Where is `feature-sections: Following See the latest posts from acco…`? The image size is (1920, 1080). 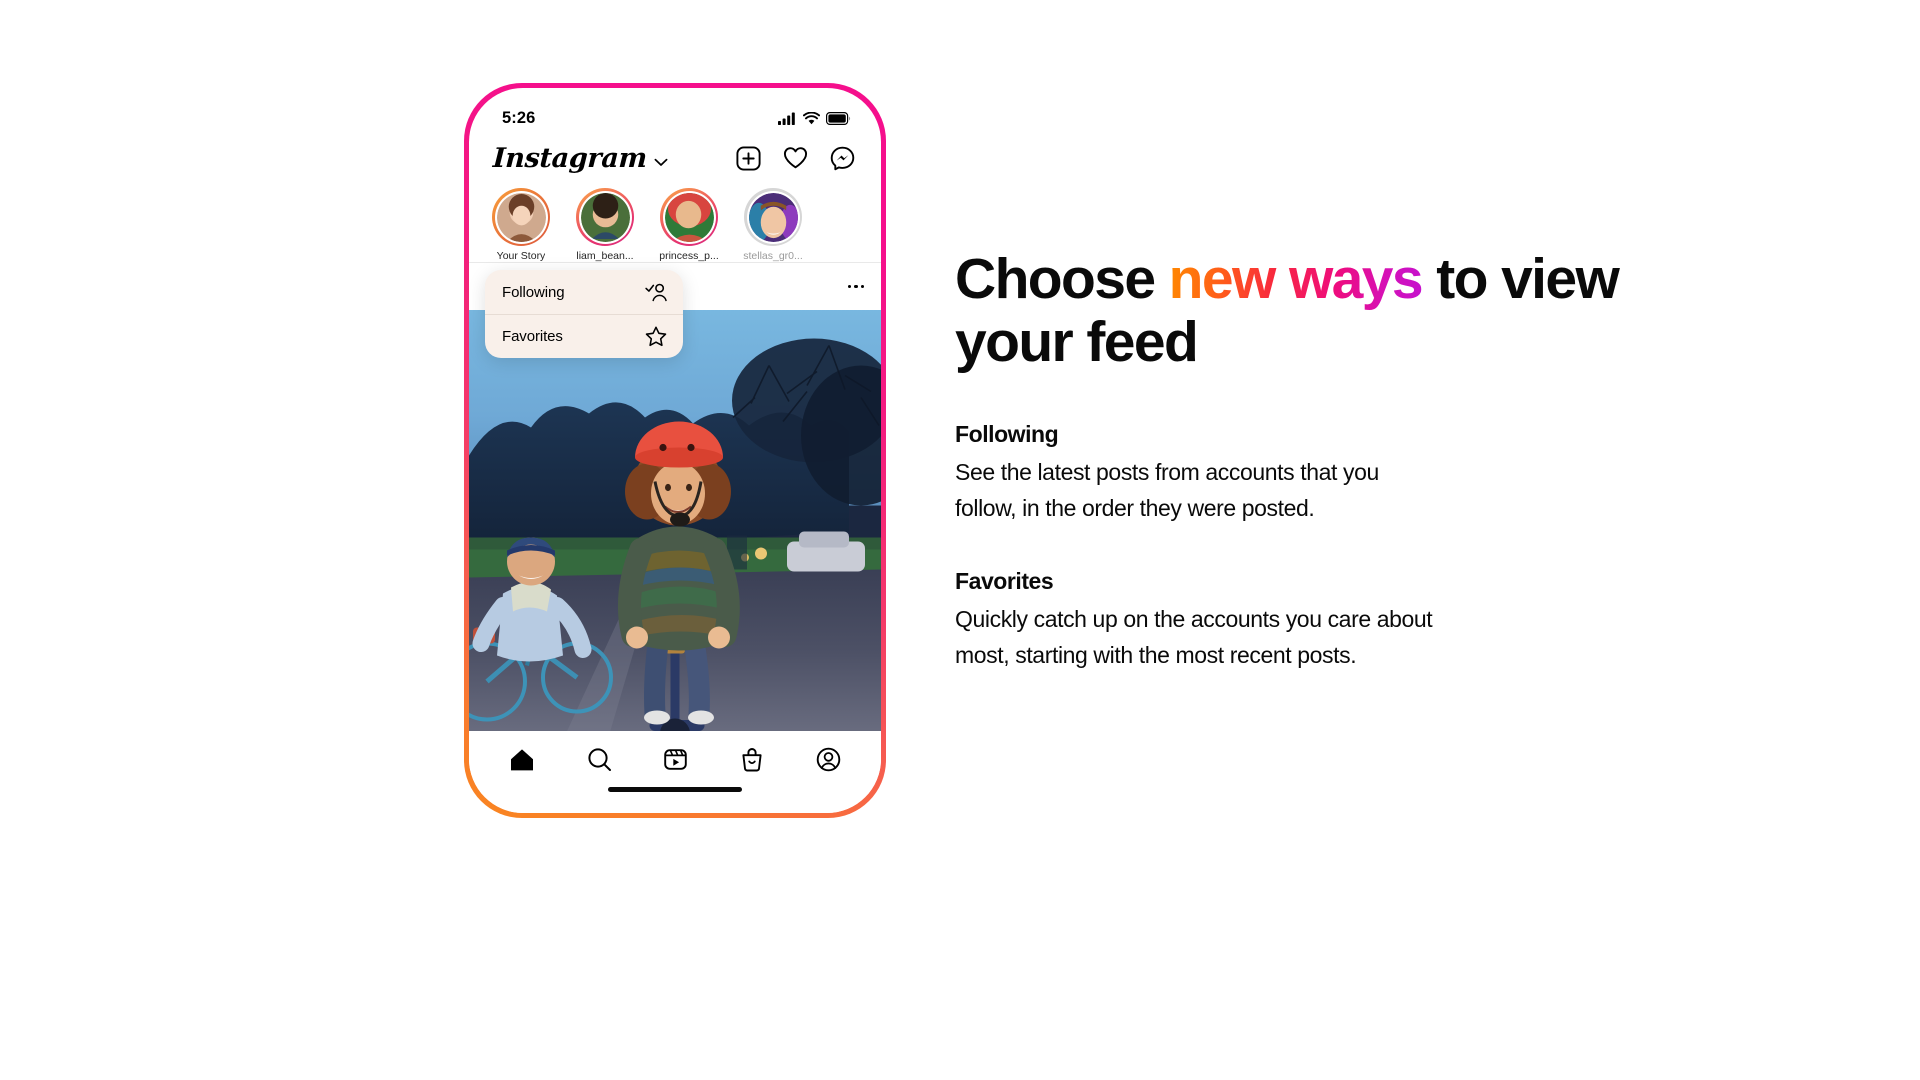 feature-sections: Following See the latest posts from acco… is located at coordinates (1305, 547).